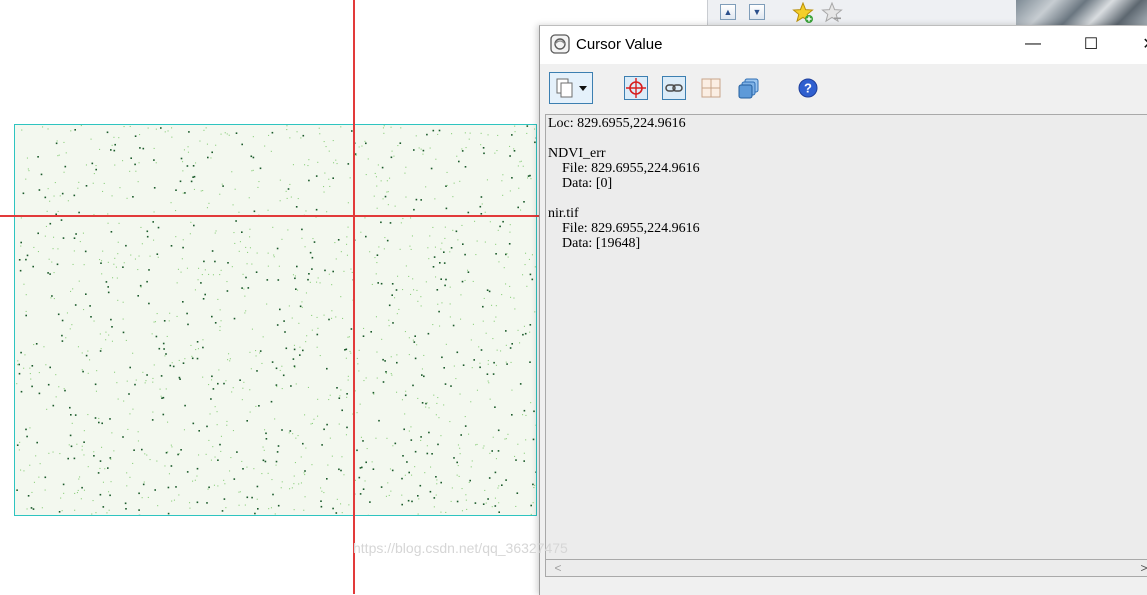  I want to click on horizontal-scrollbar: < >, so click(846, 568).